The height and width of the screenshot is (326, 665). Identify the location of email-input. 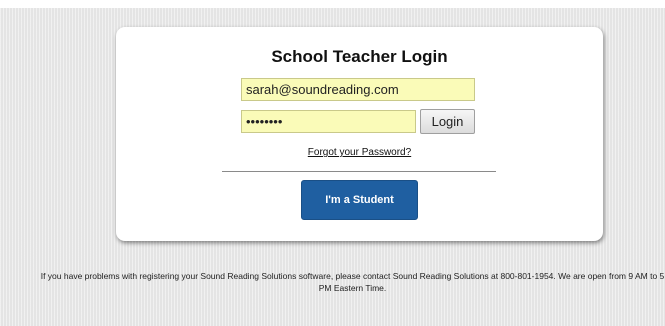
(358, 89).